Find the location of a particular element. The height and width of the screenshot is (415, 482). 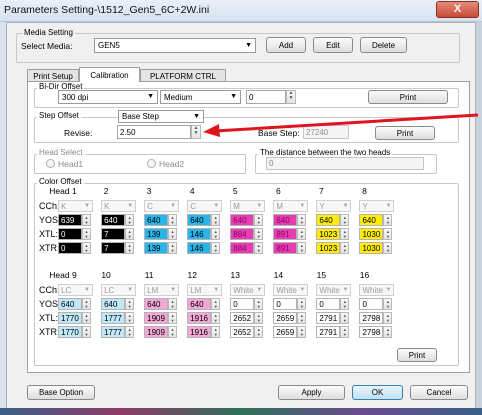

annotation-arrow-line is located at coordinates (346, 123).